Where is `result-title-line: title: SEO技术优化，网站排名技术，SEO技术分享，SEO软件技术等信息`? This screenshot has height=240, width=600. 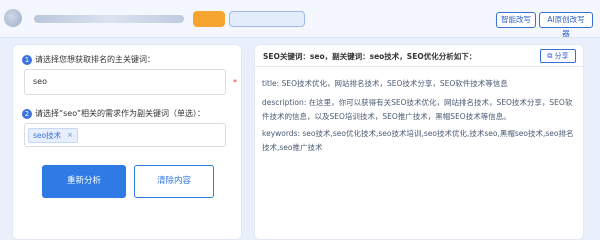 result-title-line: title: SEO技术优化，网站排名技术，SEO技术分享，SEO软件技术等信息 is located at coordinates (385, 83).